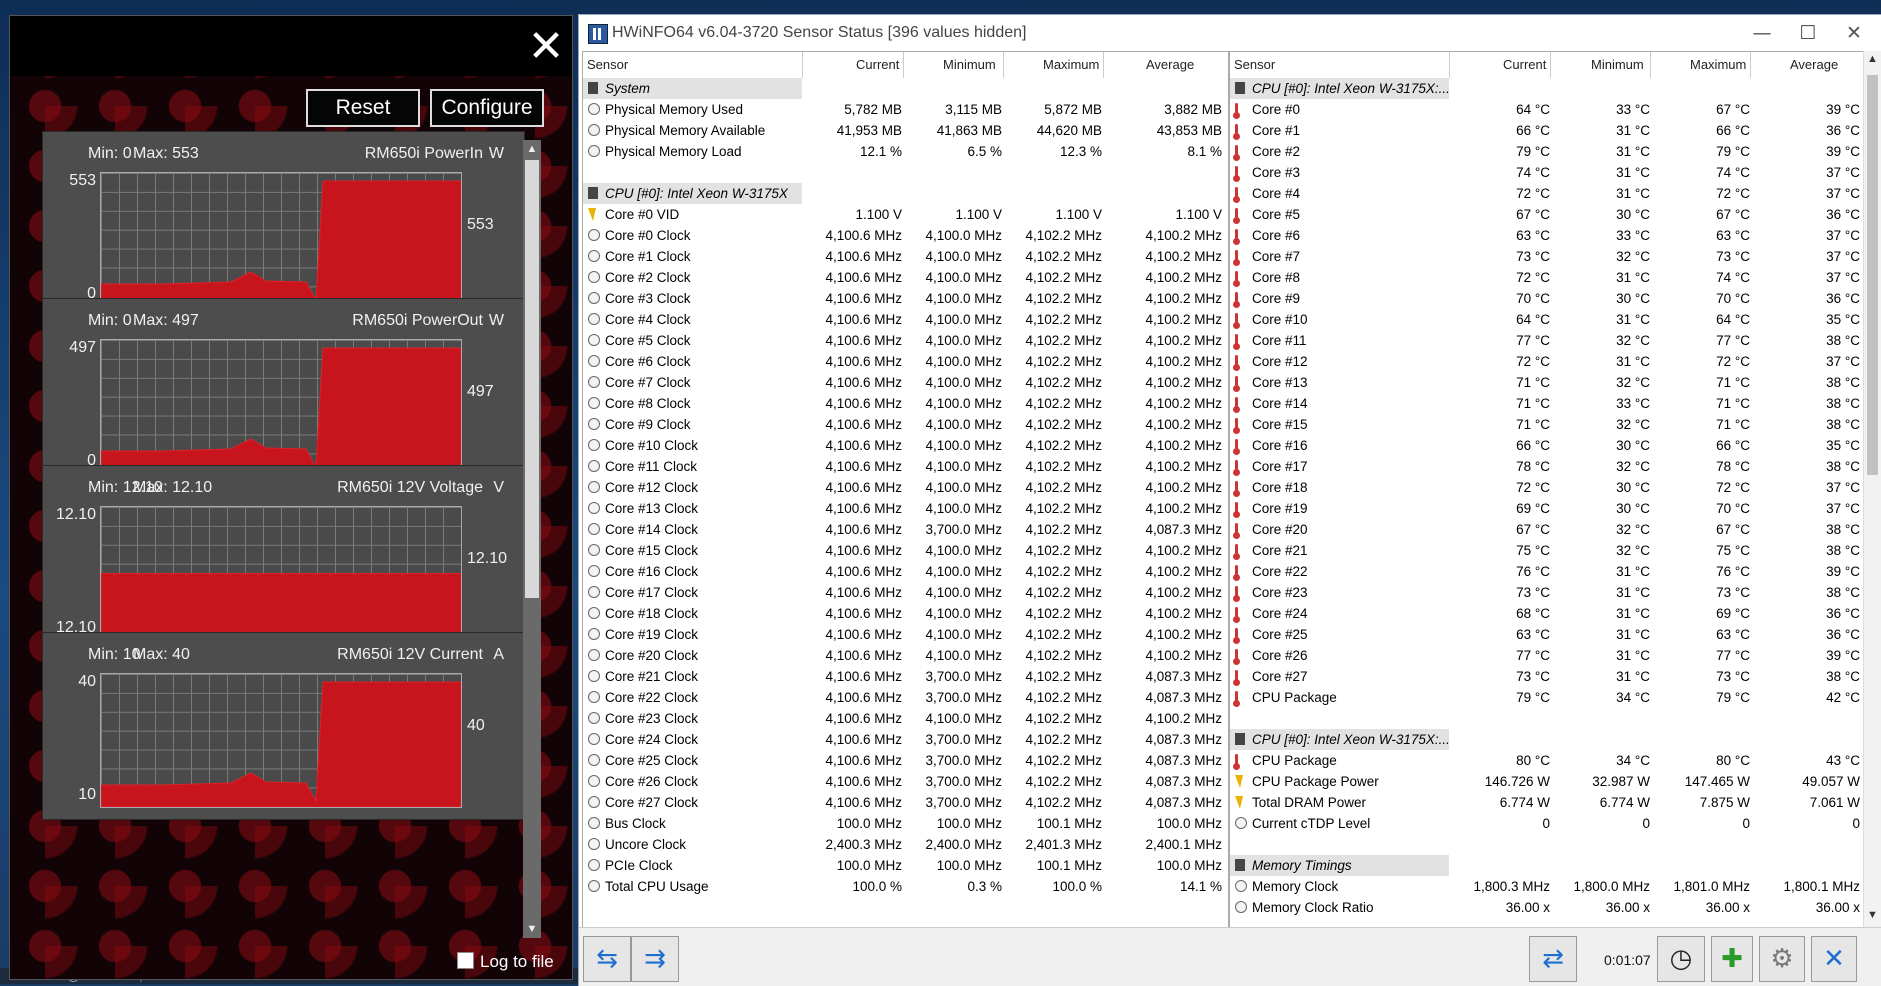  Describe the element at coordinates (1548, 655) in the screenshot. I see `sensor-row: Core #26 77 °C 31 °C 77 °C 39 °C` at that location.